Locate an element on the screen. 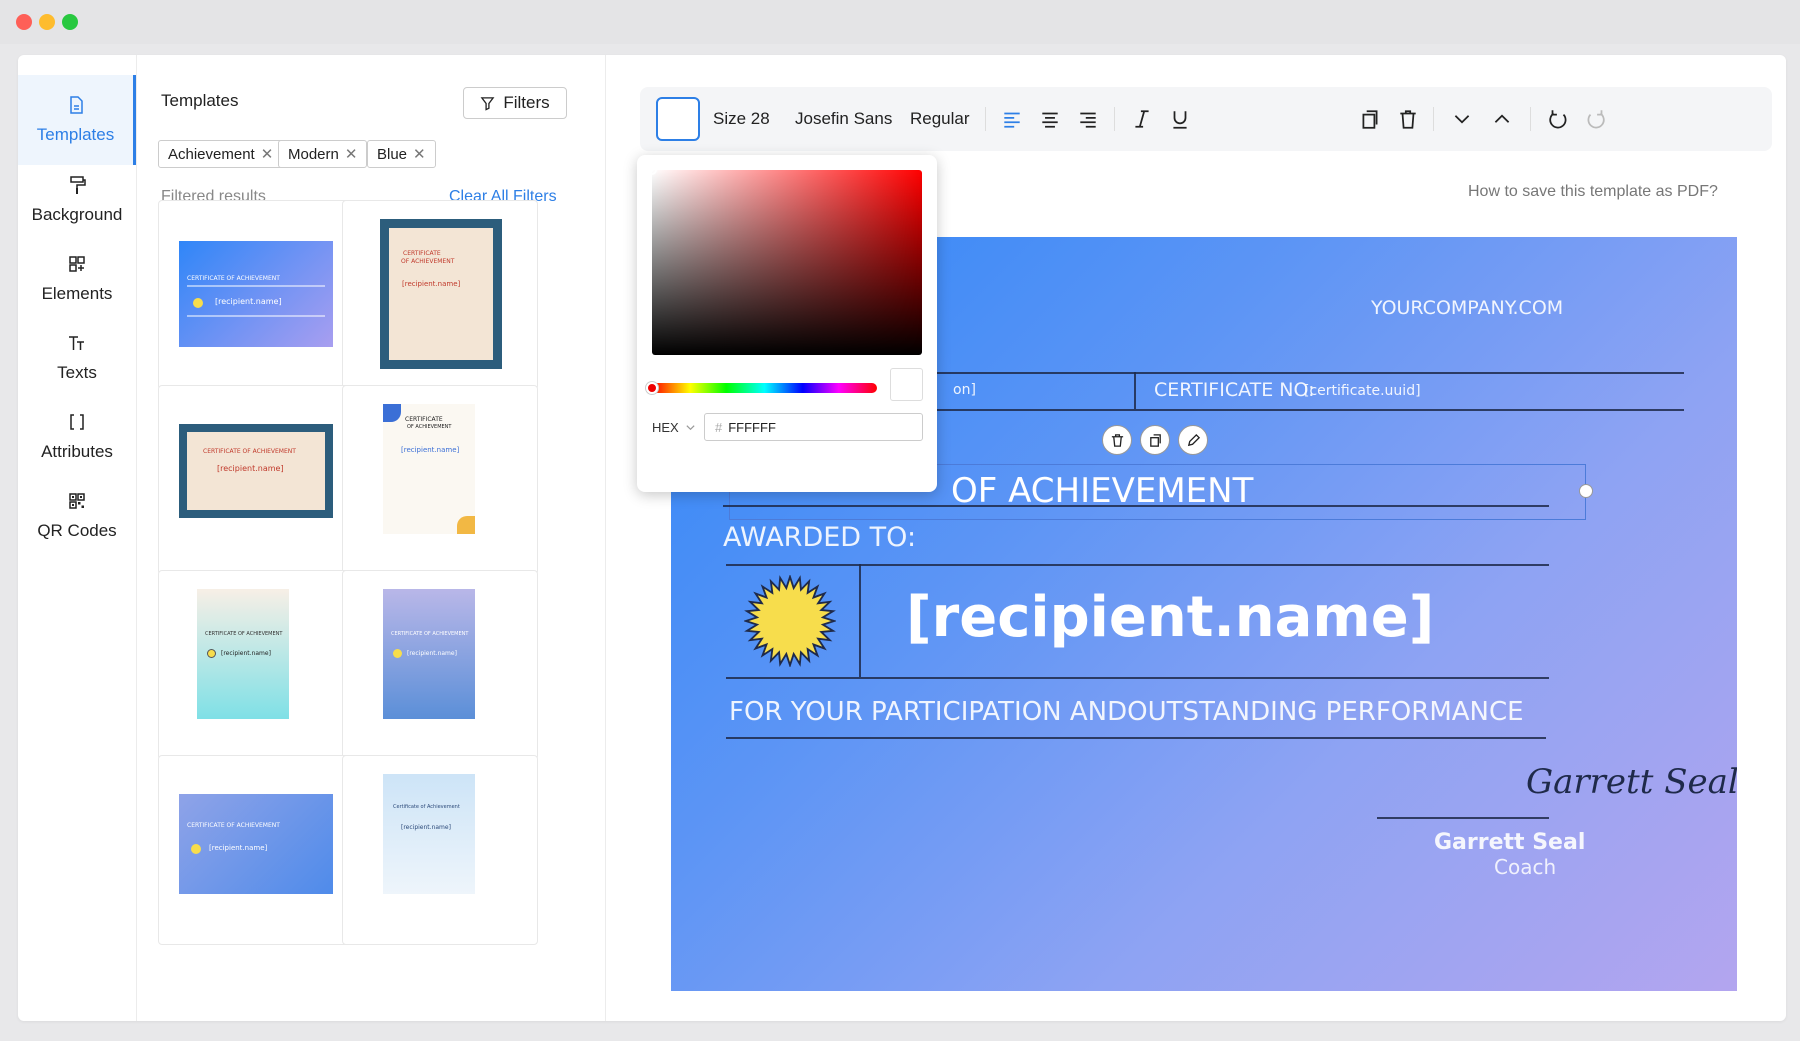 Image resolution: width=1800 pixels, height=1041 pixels. recipient-name: [recipient.name] is located at coordinates (1170, 617).